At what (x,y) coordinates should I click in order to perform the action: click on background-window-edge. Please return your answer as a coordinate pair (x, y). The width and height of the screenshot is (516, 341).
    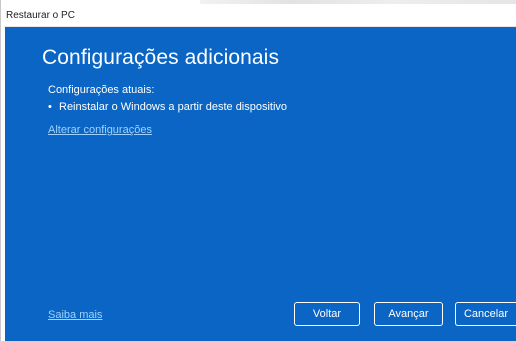
    Looking at the image, I should click on (358, 2).